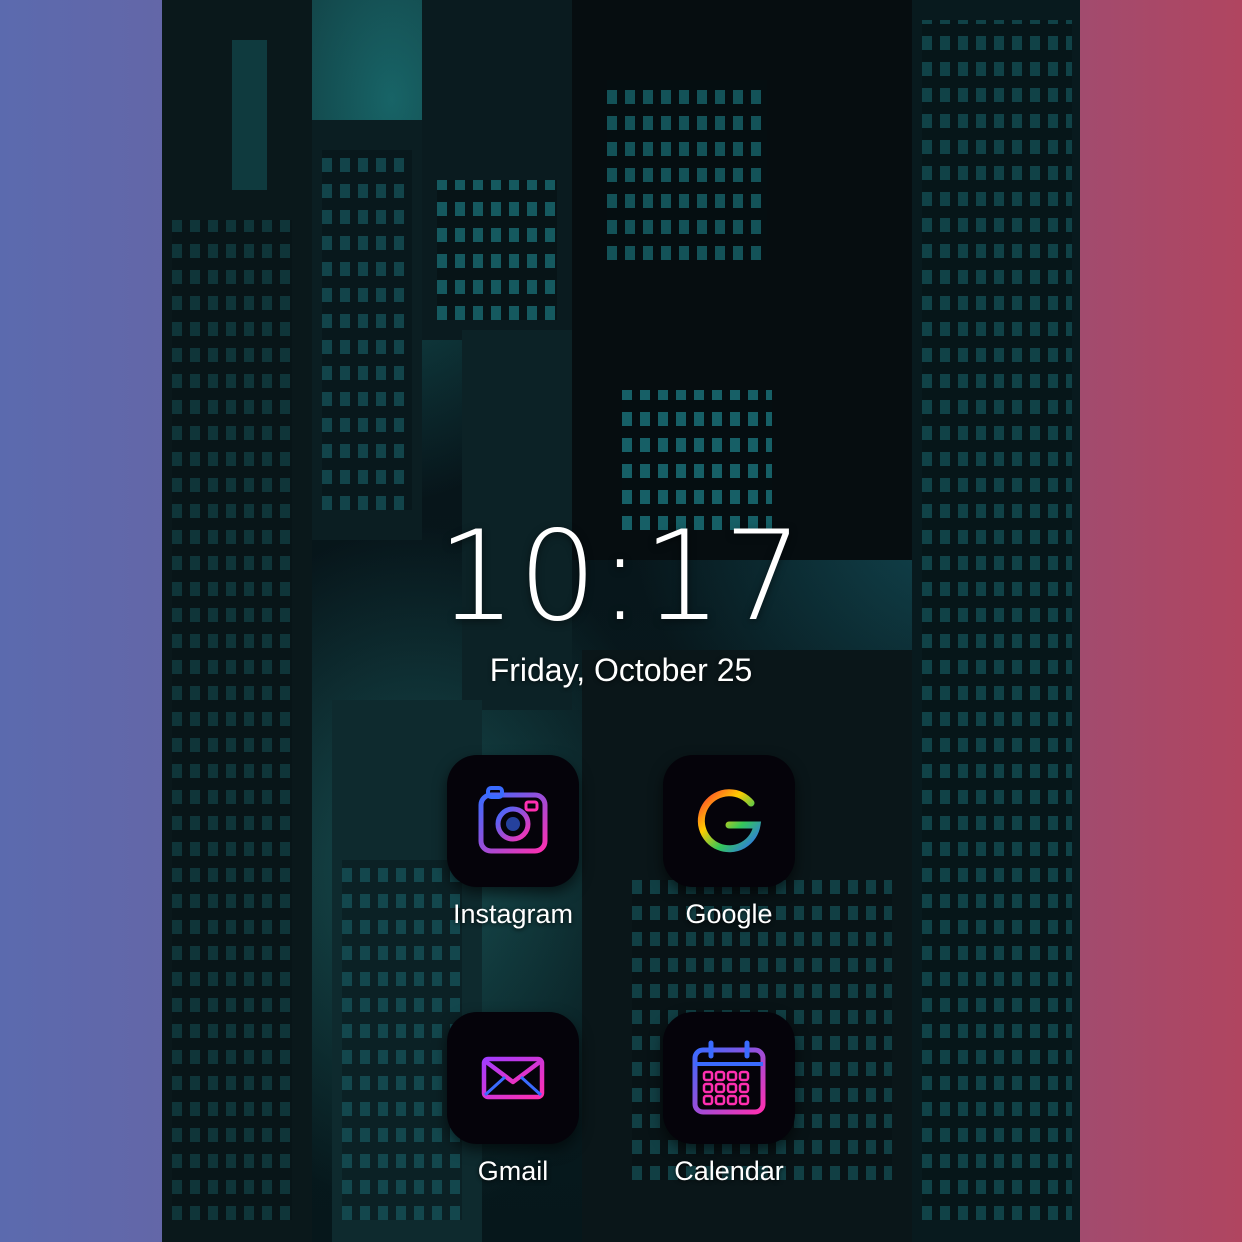 This screenshot has width=1242, height=1242. What do you see at coordinates (513, 914) in the screenshot?
I see `app-label: Instagram` at bounding box center [513, 914].